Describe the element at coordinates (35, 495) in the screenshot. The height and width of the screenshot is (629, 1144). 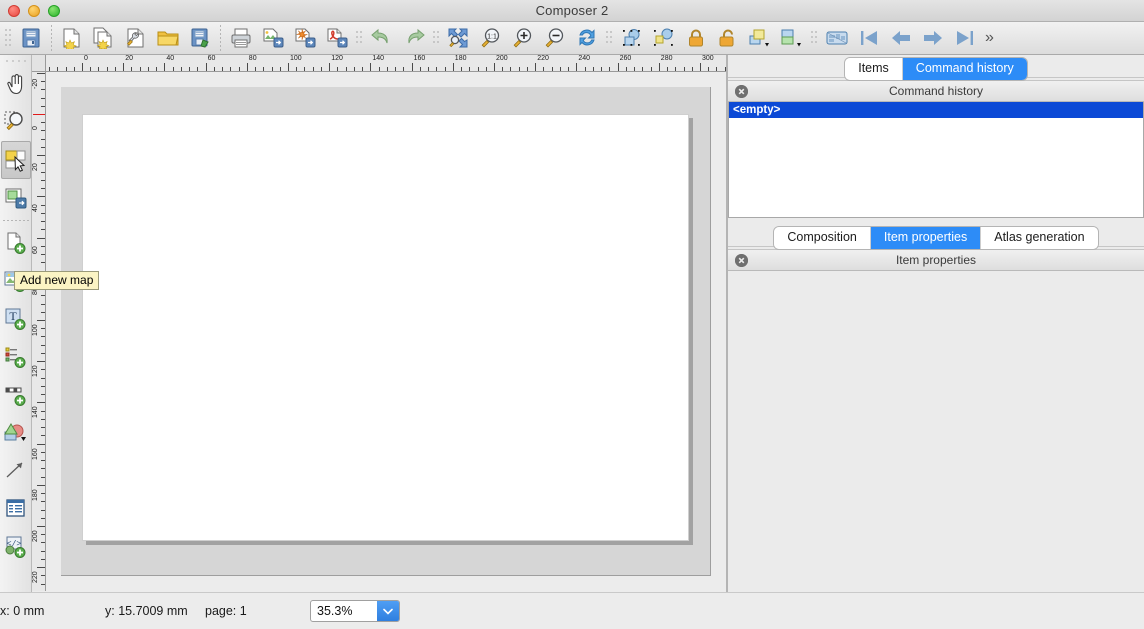
I see `ruler-label: 180` at that location.